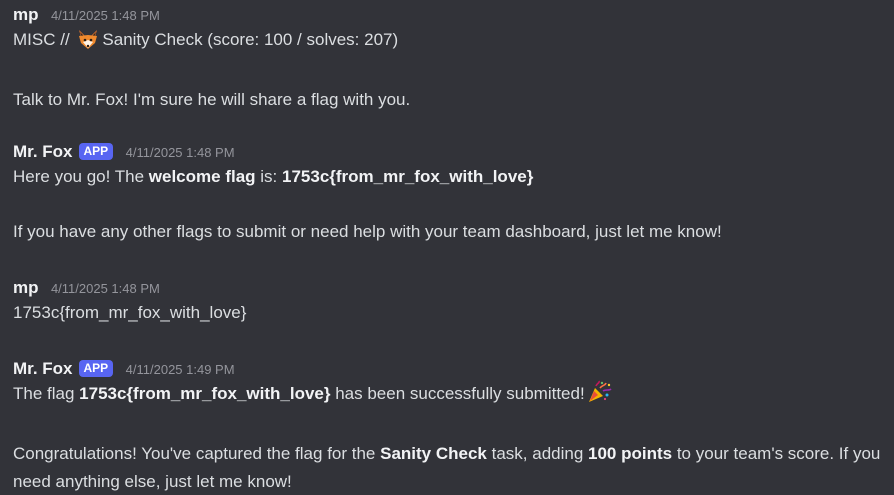 This screenshot has width=894, height=495. Describe the element at coordinates (268, 176) in the screenshot. I see `message-text: is:` at that location.